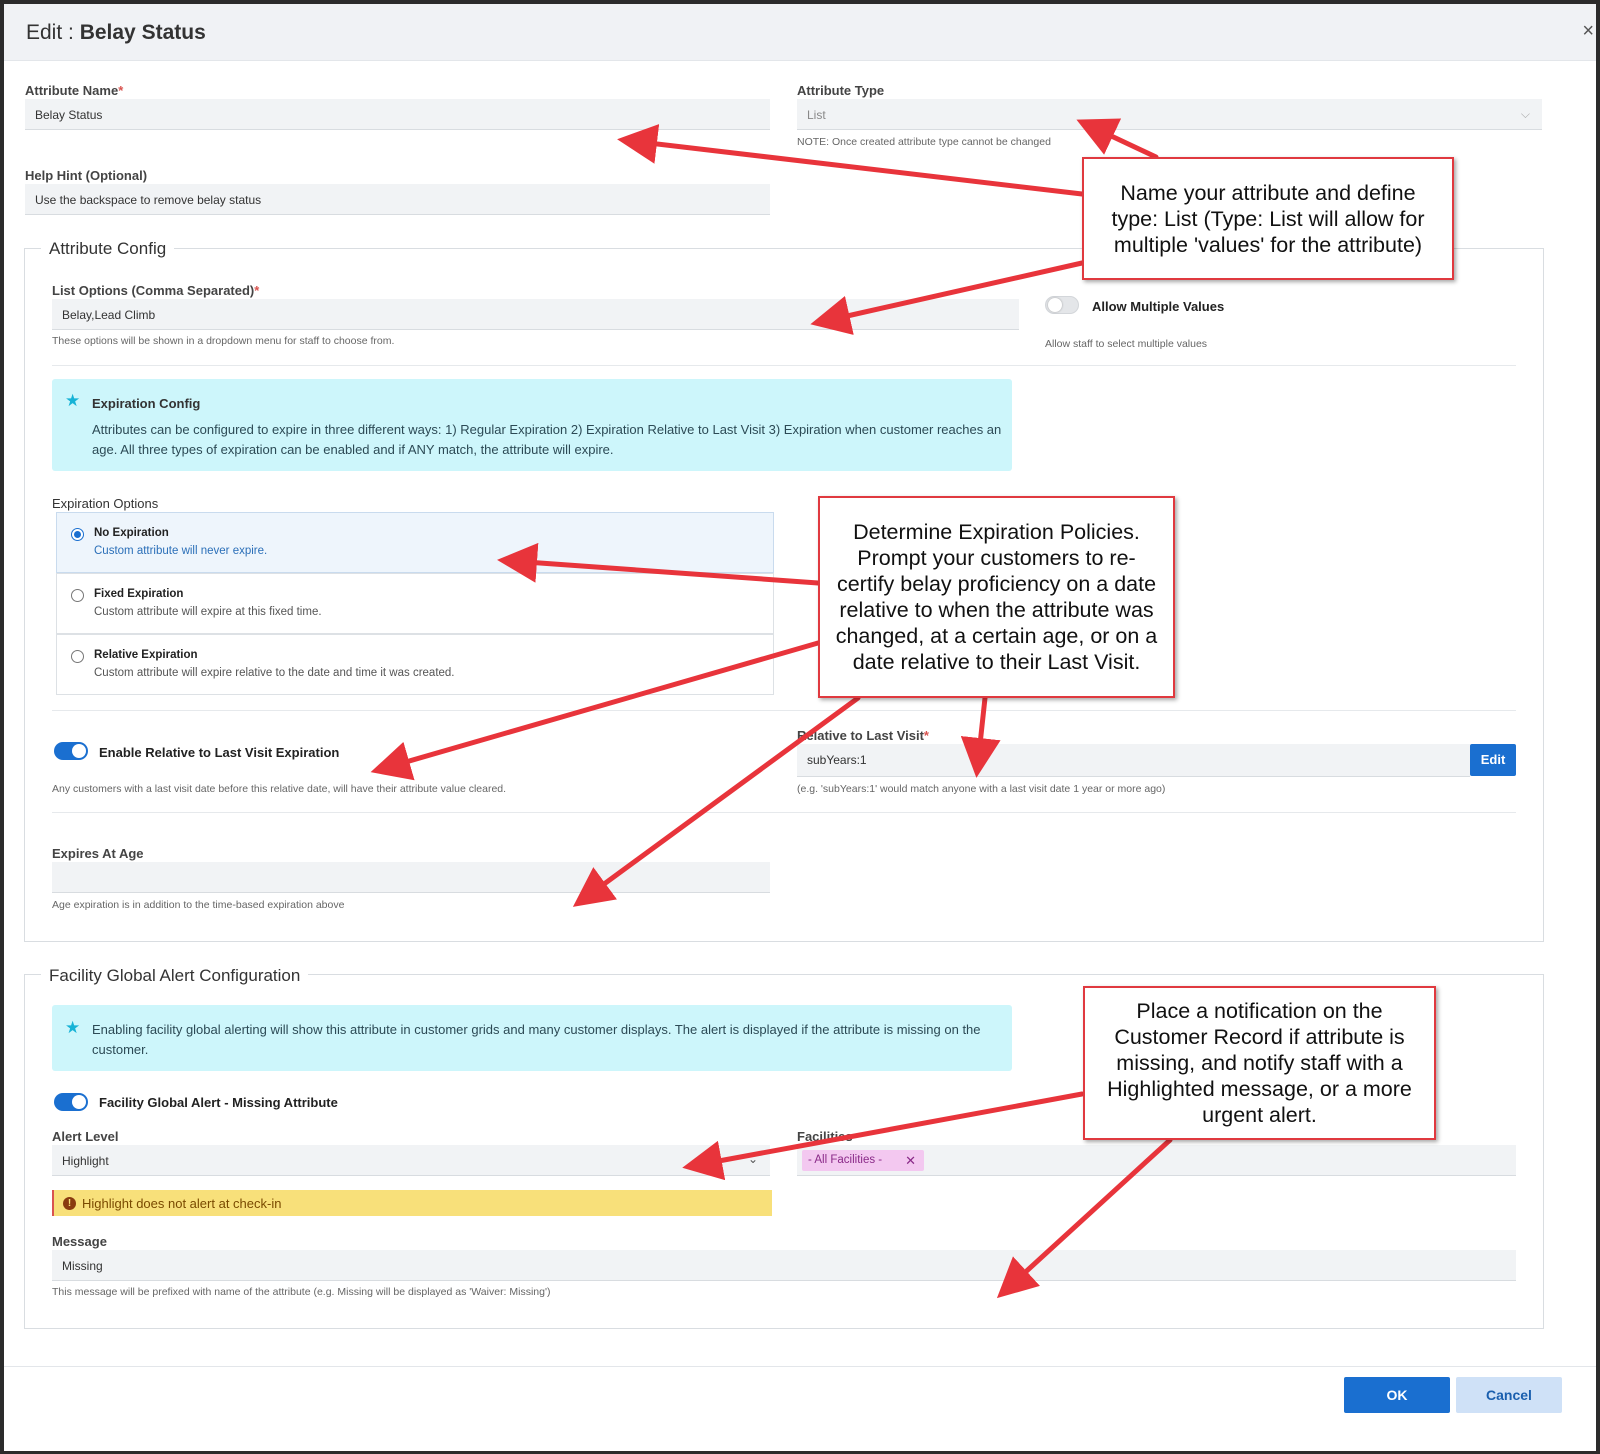 Image resolution: width=1600 pixels, height=1454 pixels. What do you see at coordinates (883, 1136) in the screenshot?
I see `arrow-to-alert-level` at bounding box center [883, 1136].